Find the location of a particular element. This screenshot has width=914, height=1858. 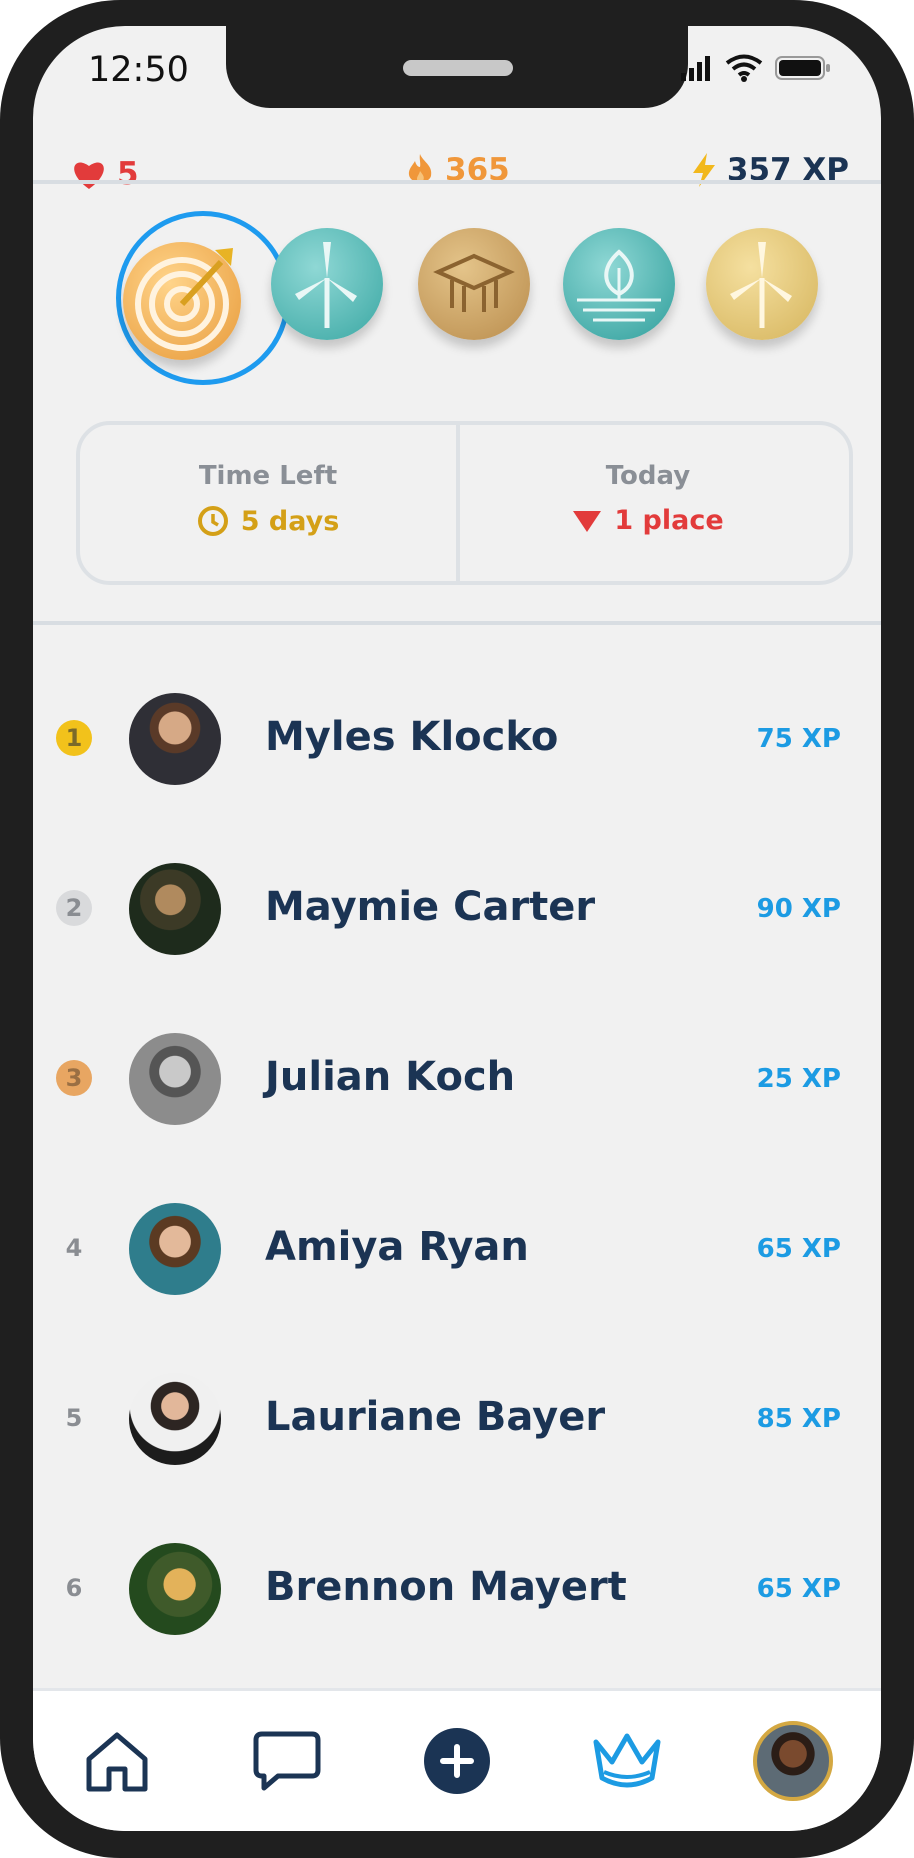

user-xp: 90 XP is located at coordinates (798, 909).